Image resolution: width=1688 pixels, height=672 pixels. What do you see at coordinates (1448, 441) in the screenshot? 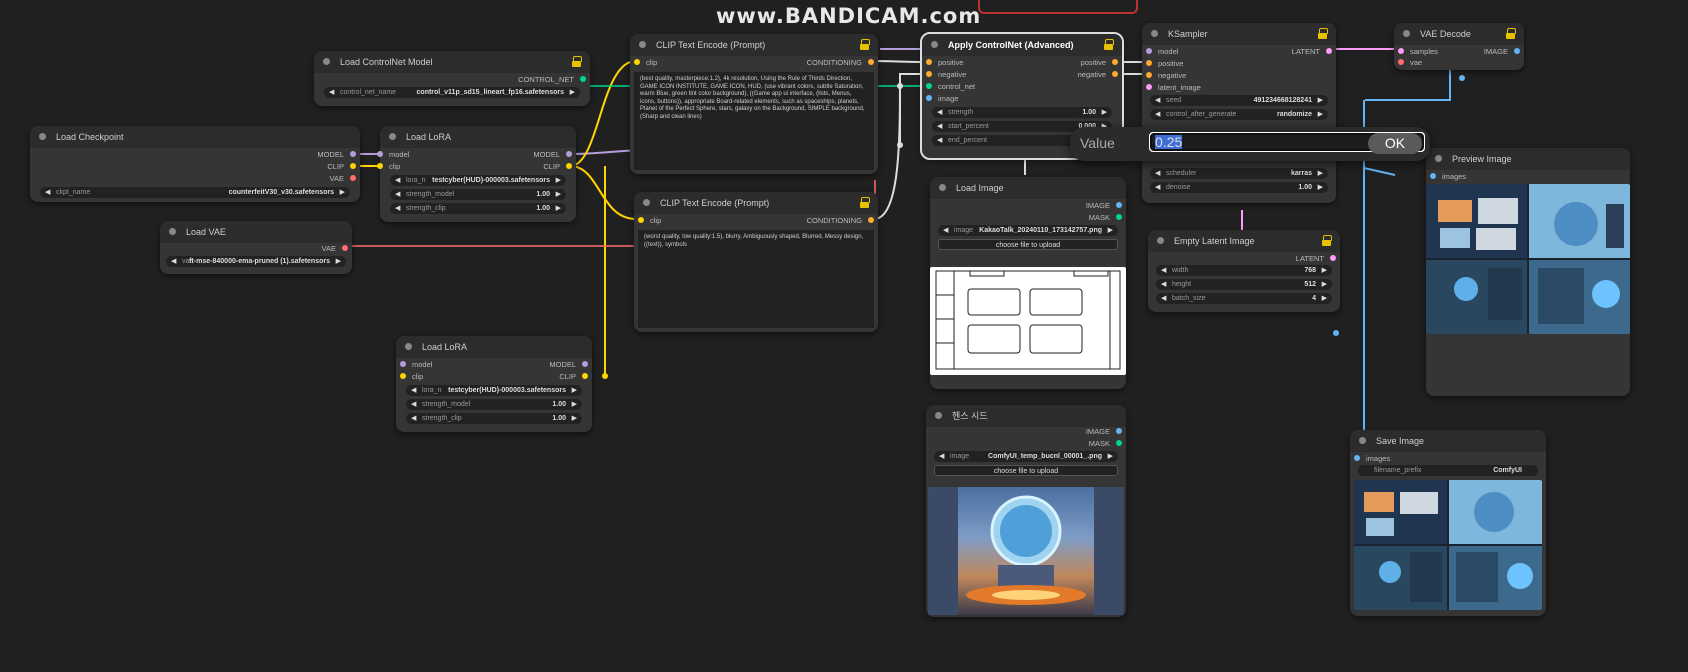
I see `node-title: Save Image` at bounding box center [1448, 441].